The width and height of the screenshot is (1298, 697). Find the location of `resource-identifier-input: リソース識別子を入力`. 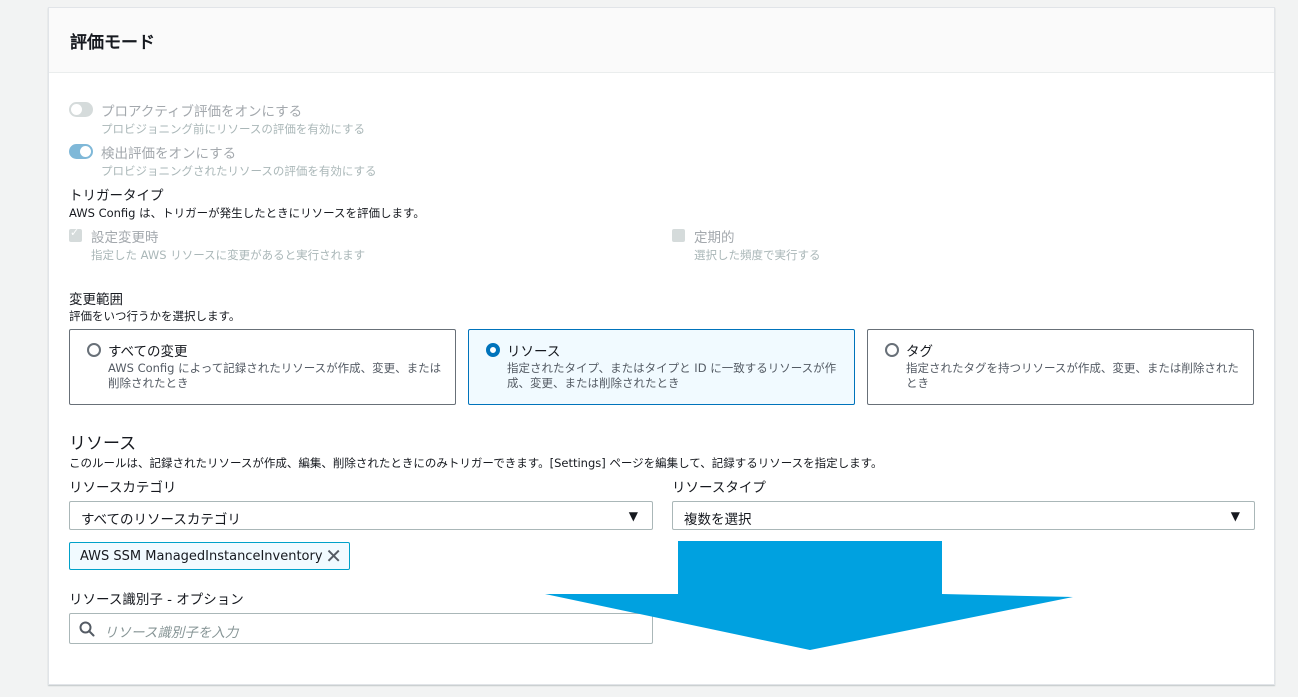

resource-identifier-input: リソース識別子を入力 is located at coordinates (361, 628).